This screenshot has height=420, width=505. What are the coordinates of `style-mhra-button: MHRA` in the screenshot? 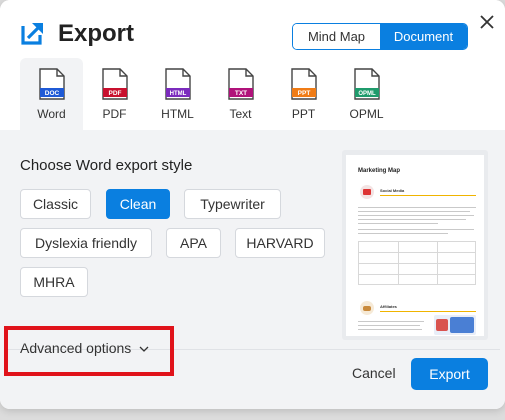 It's located at (54, 282).